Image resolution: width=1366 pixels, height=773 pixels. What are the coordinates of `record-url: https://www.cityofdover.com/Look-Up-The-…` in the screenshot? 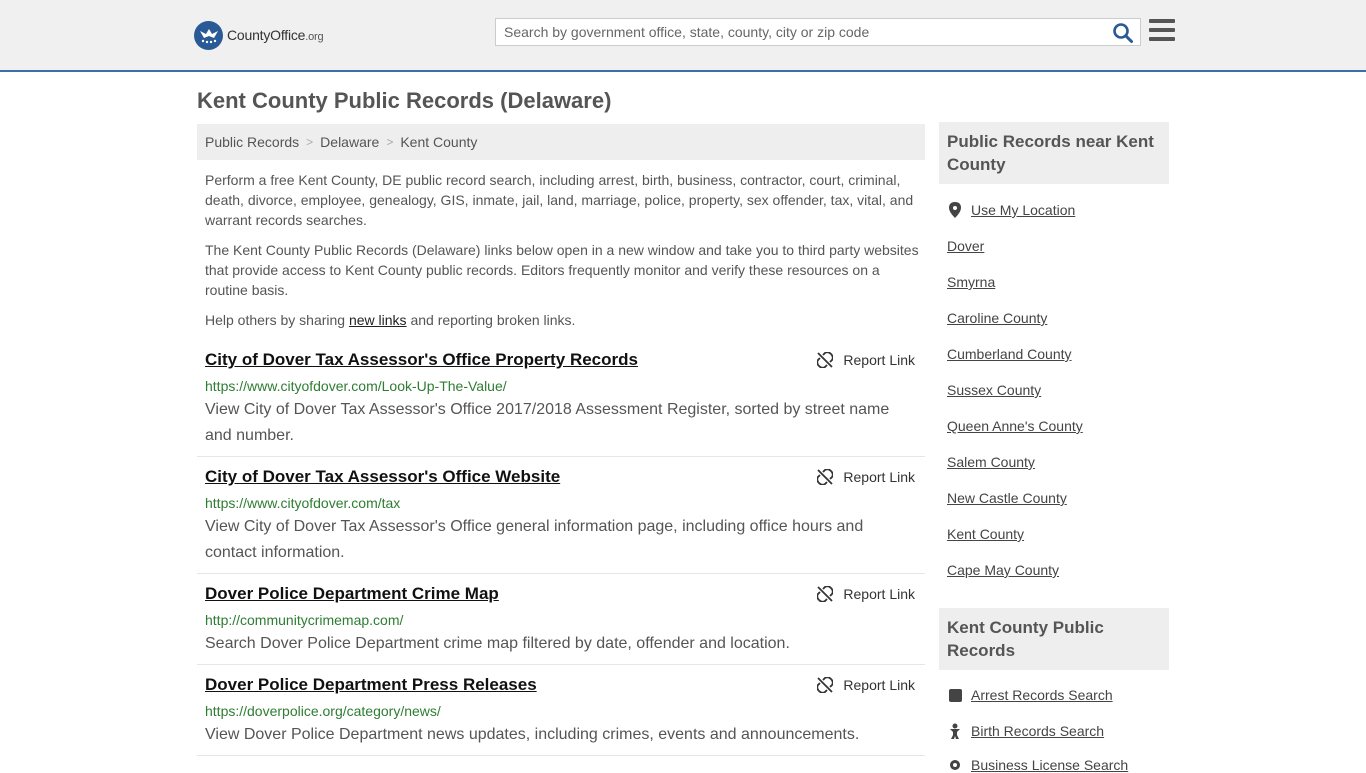 It's located at (356, 386).